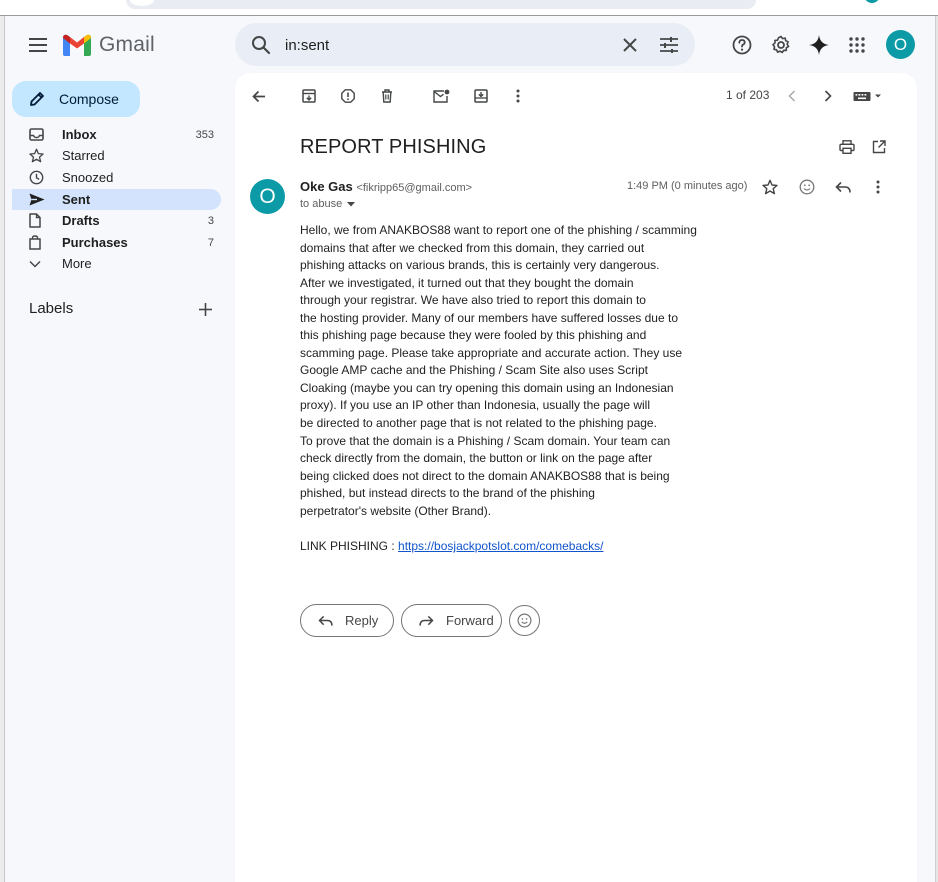 Image resolution: width=938 pixels, height=882 pixels. I want to click on draft-icon, so click(35, 220).